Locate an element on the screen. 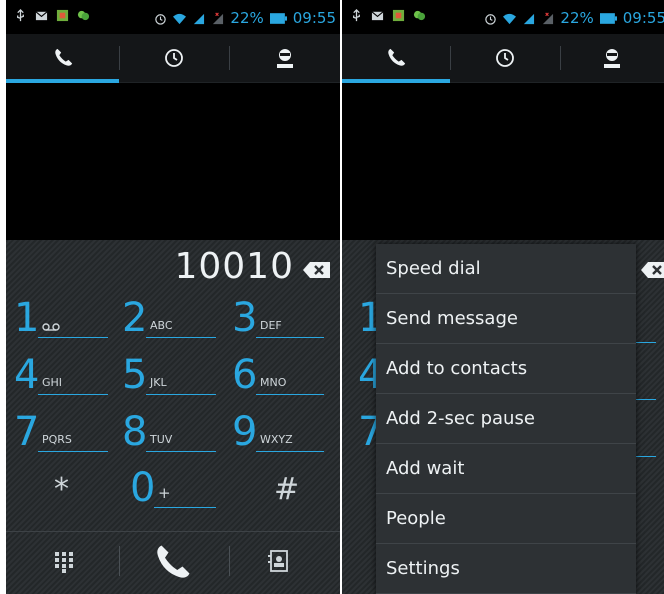  dialer-top-area is located at coordinates (173, 161).